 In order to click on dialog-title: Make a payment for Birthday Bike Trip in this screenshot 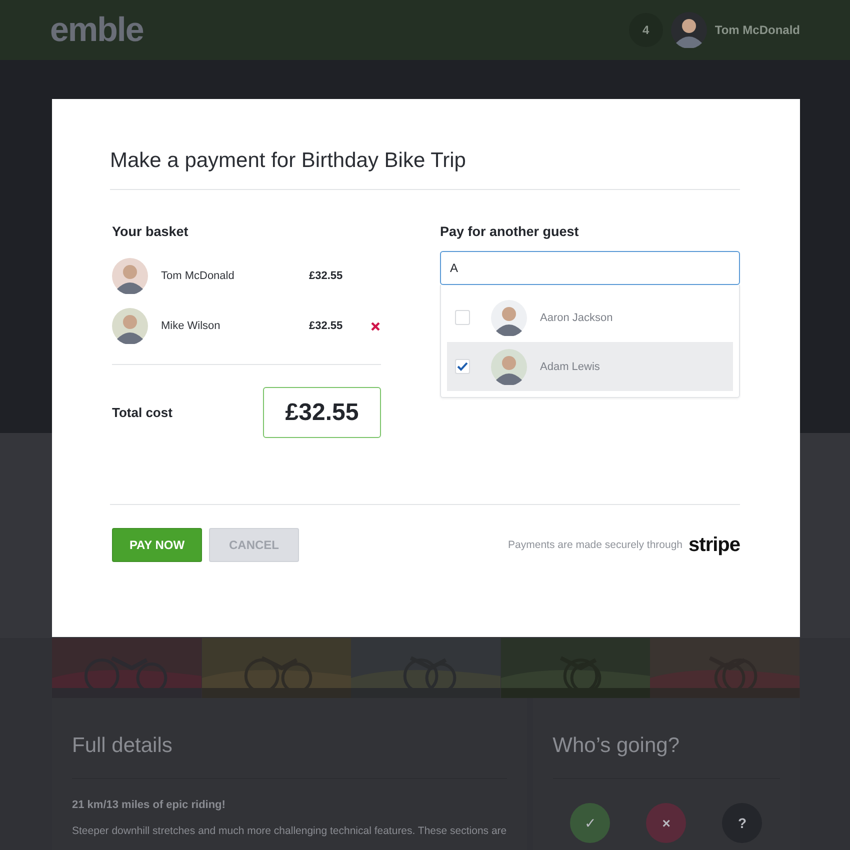, I will do `click(425, 169)`.